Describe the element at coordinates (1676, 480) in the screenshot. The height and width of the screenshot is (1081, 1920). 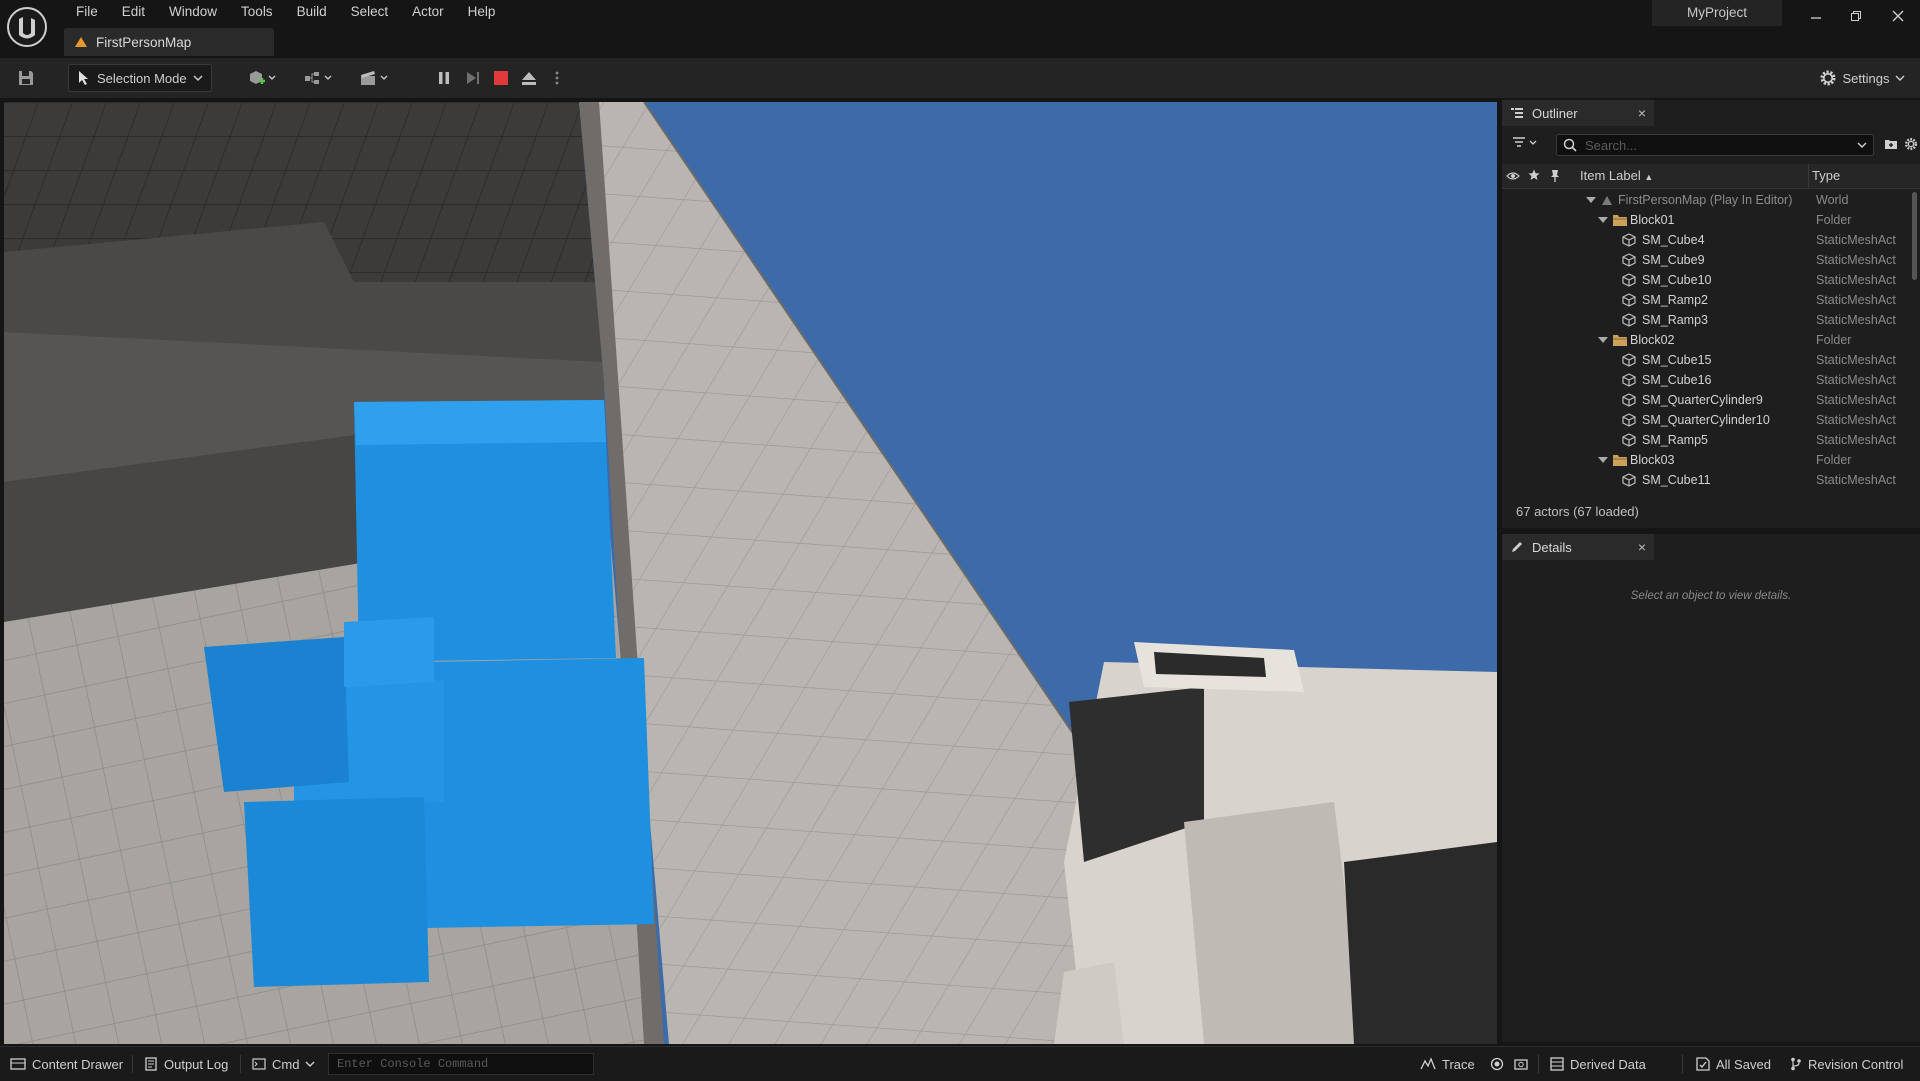
I see `tree-row-label: SM_Cube11` at that location.